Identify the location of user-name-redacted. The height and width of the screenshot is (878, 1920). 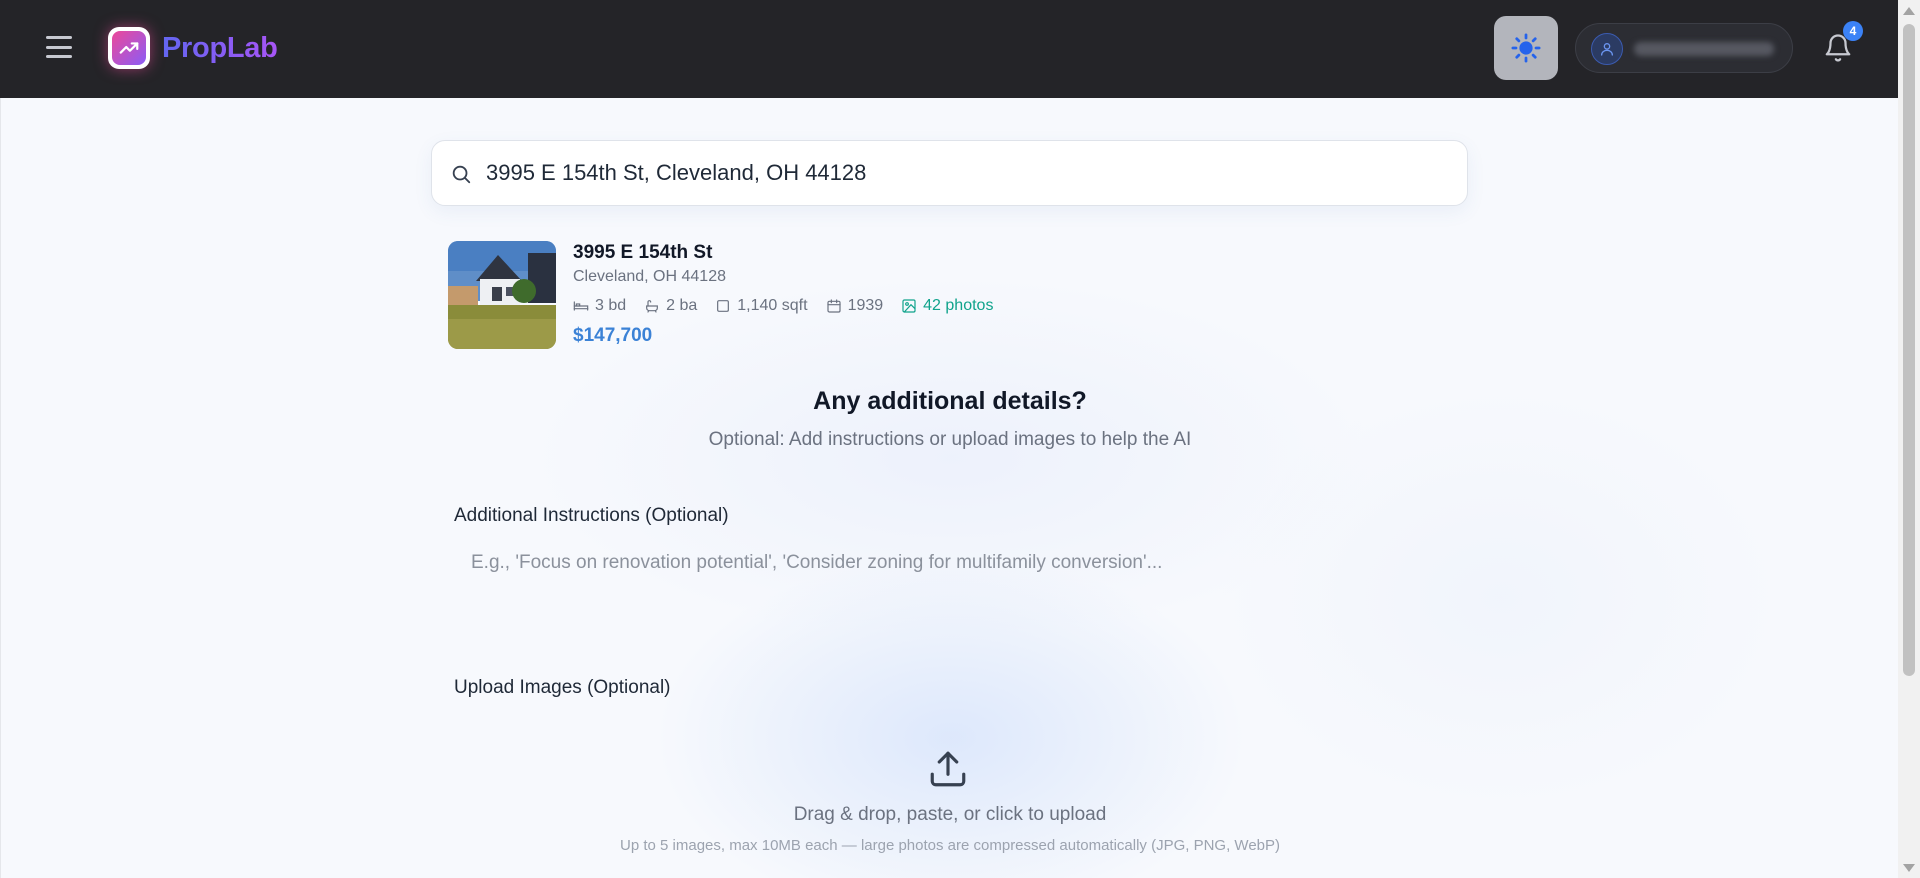
(1704, 49).